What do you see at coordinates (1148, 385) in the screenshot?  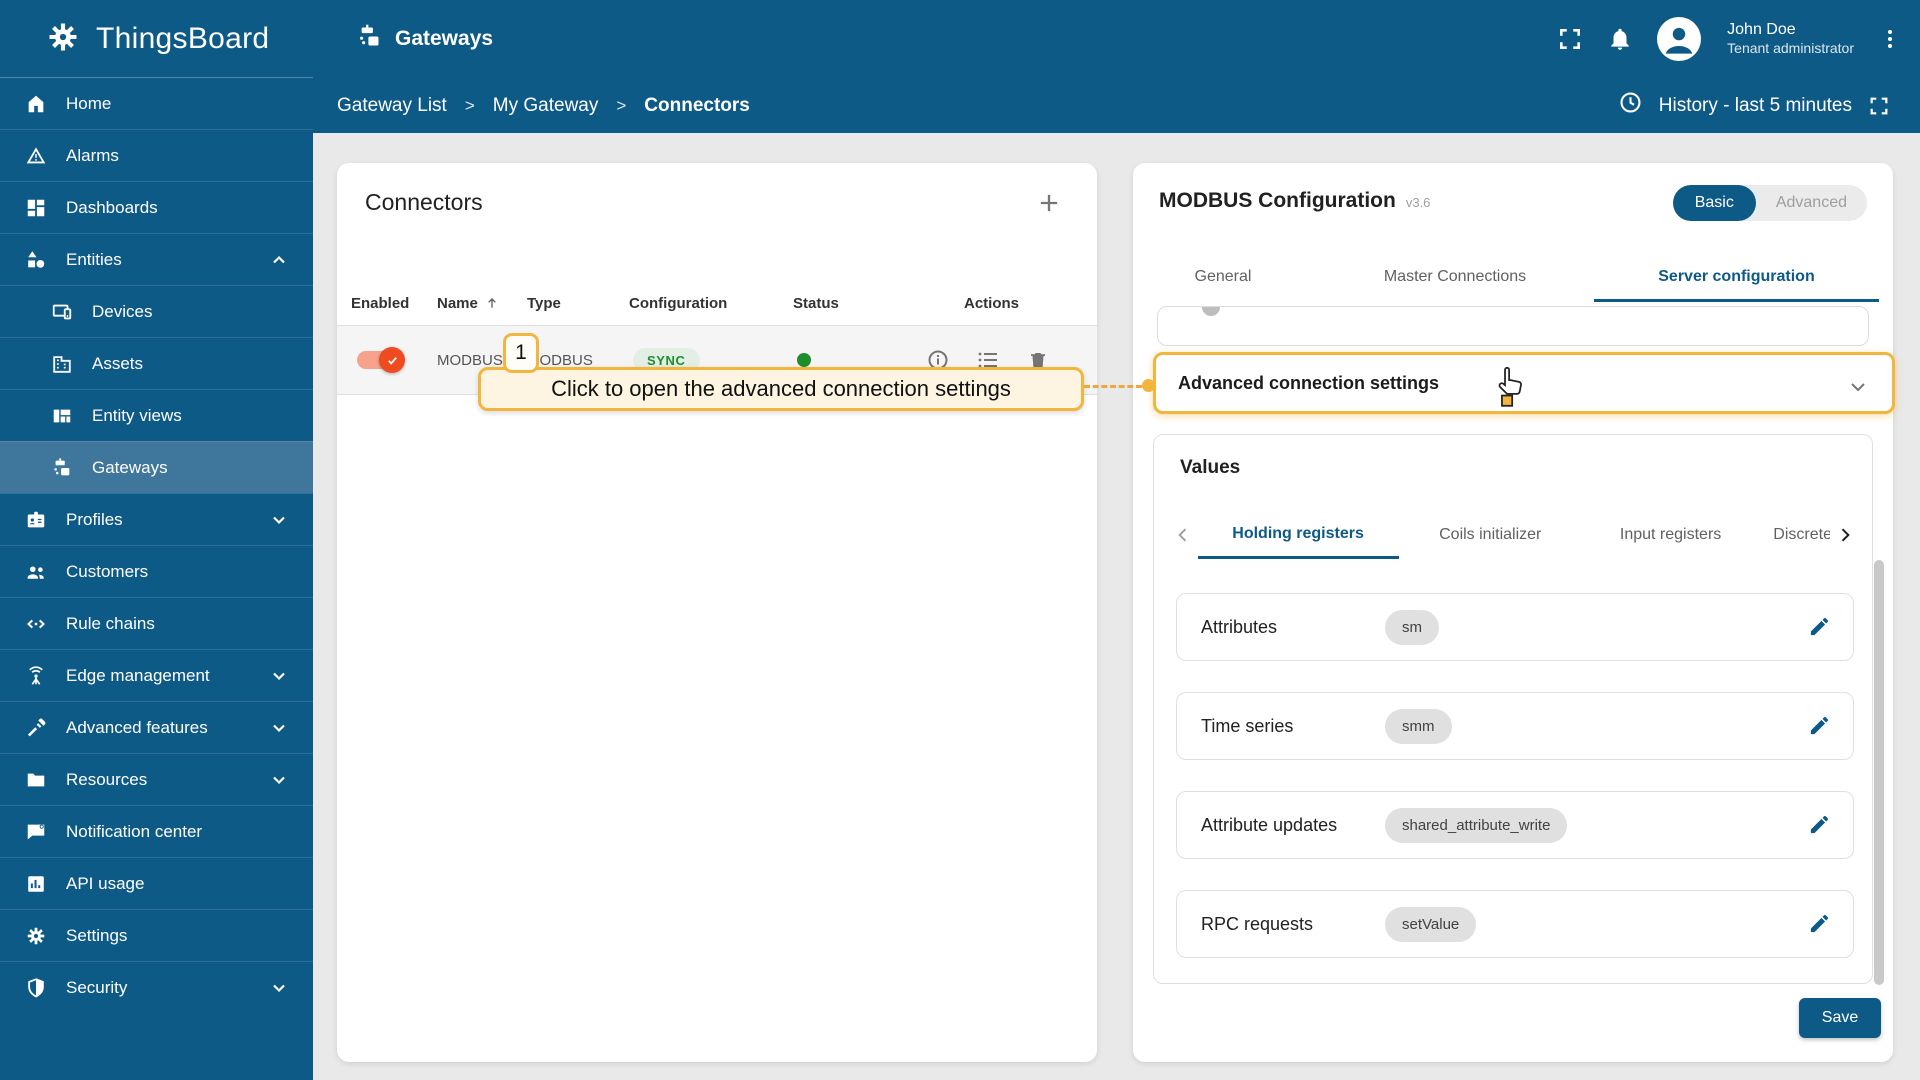 I see `annotation-connector-dot` at bounding box center [1148, 385].